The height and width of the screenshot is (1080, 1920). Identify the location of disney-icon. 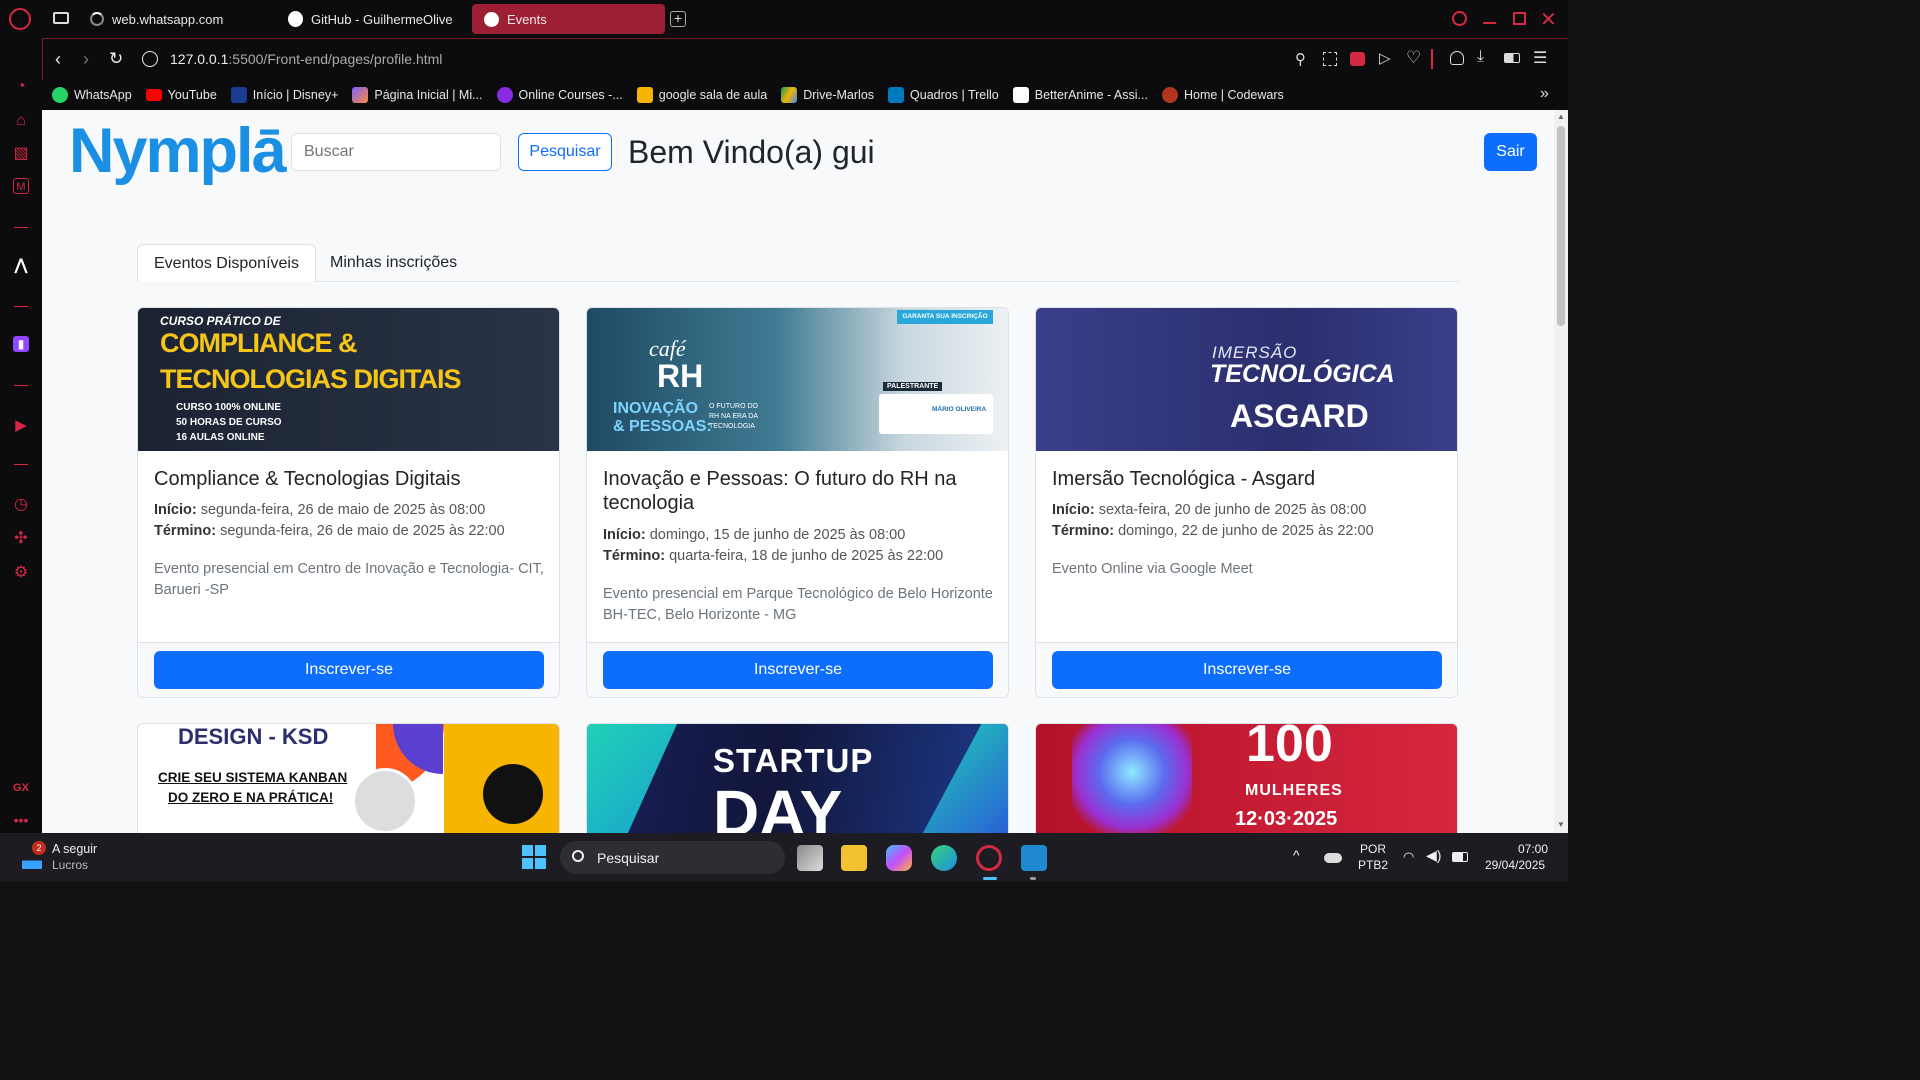
(238, 95).